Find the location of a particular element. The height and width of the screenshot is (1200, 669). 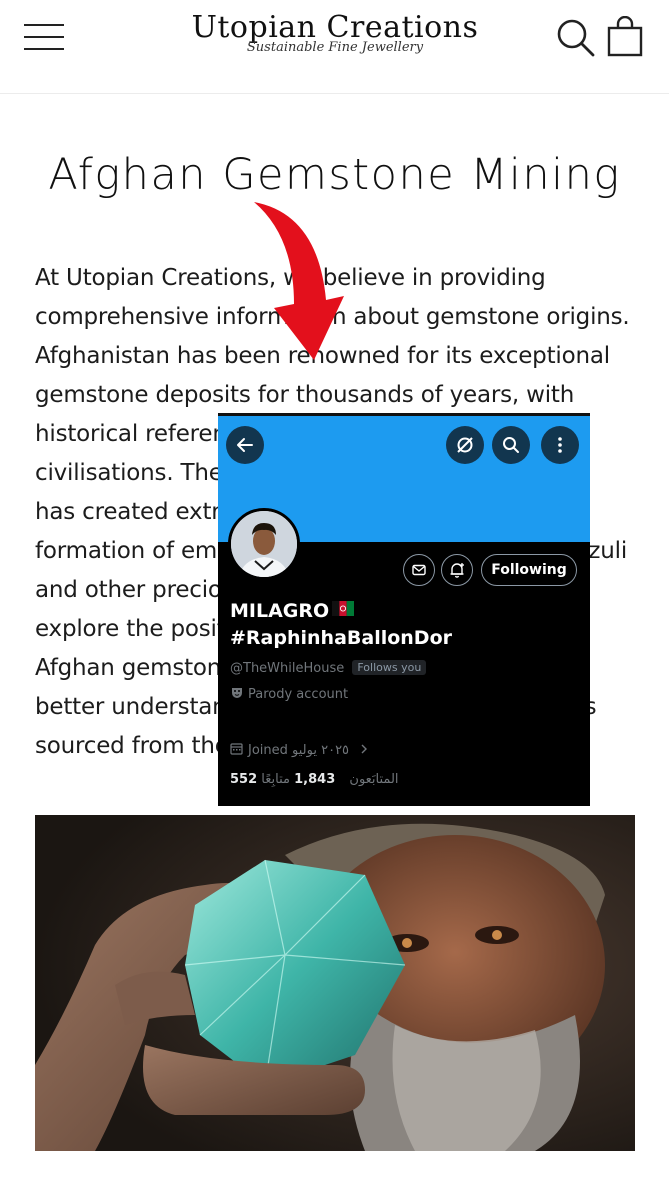

following-count: 1,843 is located at coordinates (315, 779).